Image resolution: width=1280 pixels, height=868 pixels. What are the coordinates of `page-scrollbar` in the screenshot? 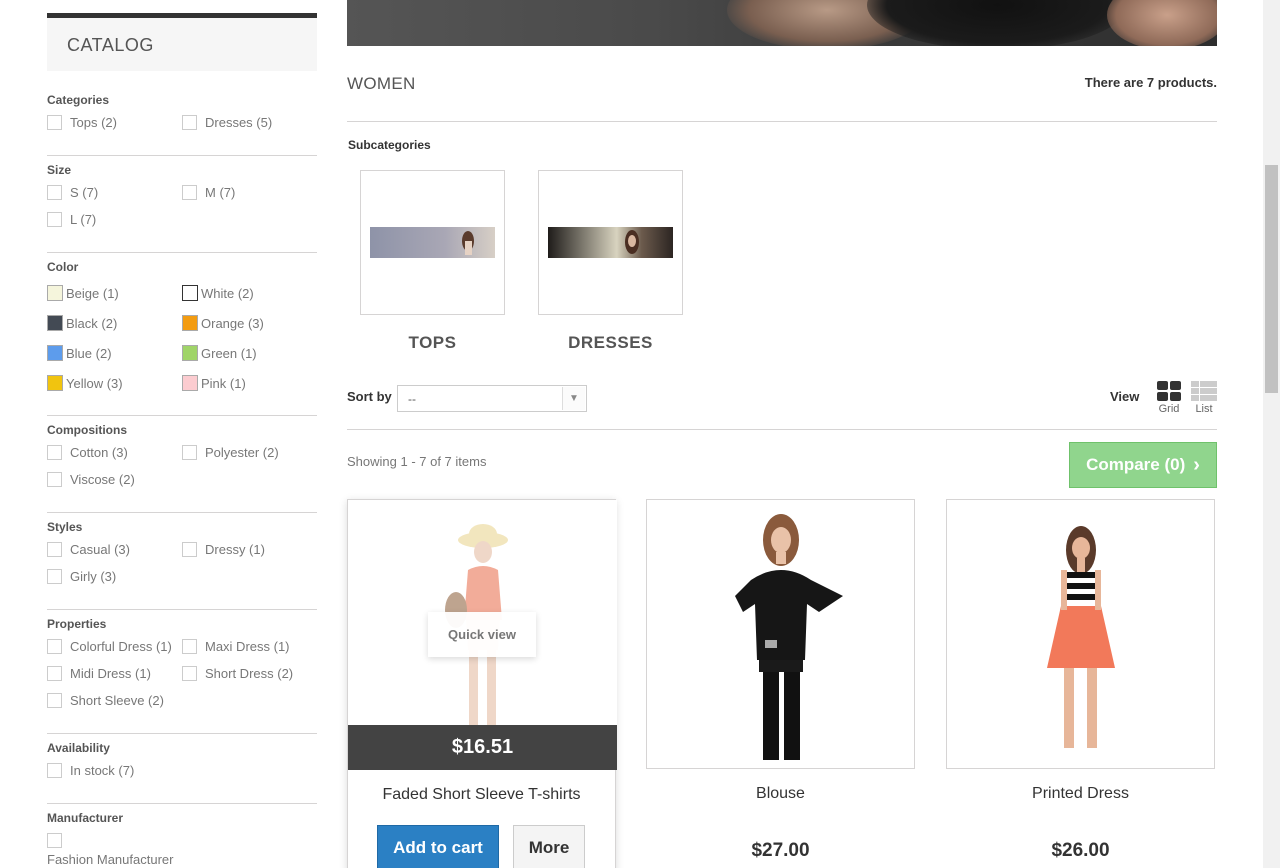 It's located at (1271, 434).